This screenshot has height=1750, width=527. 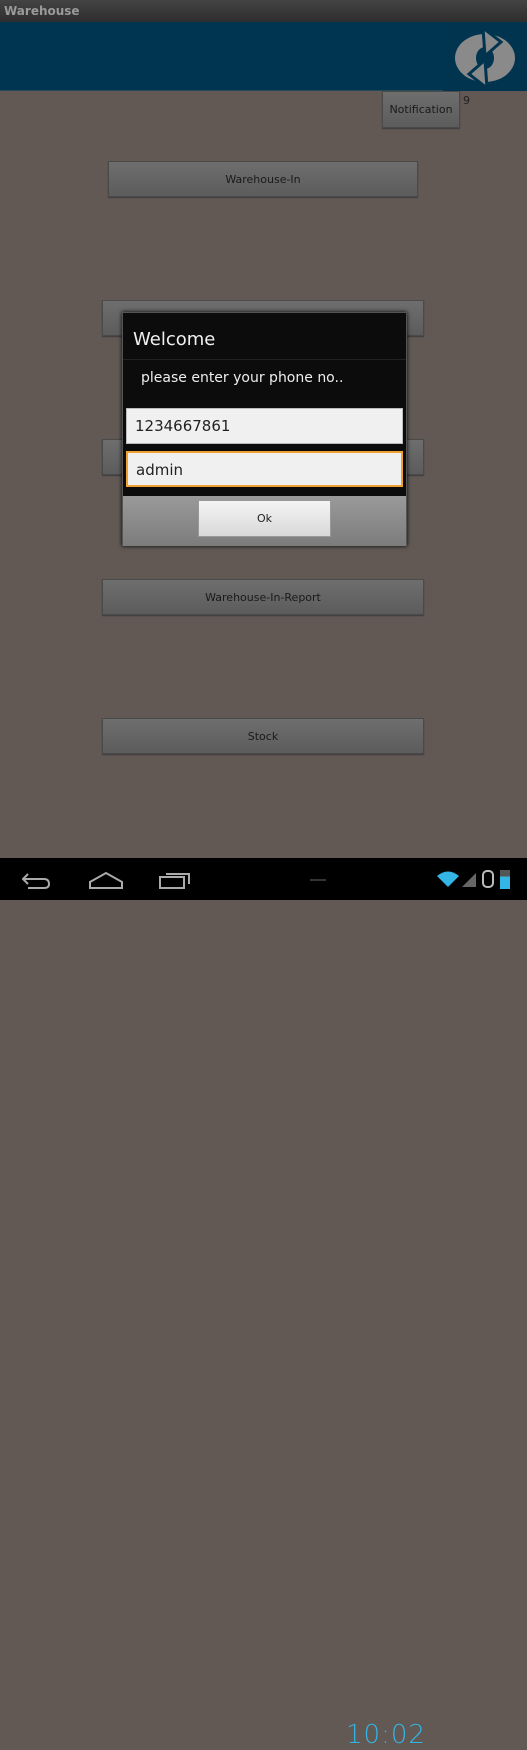 What do you see at coordinates (264, 518) in the screenshot?
I see `ok-button: Ok` at bounding box center [264, 518].